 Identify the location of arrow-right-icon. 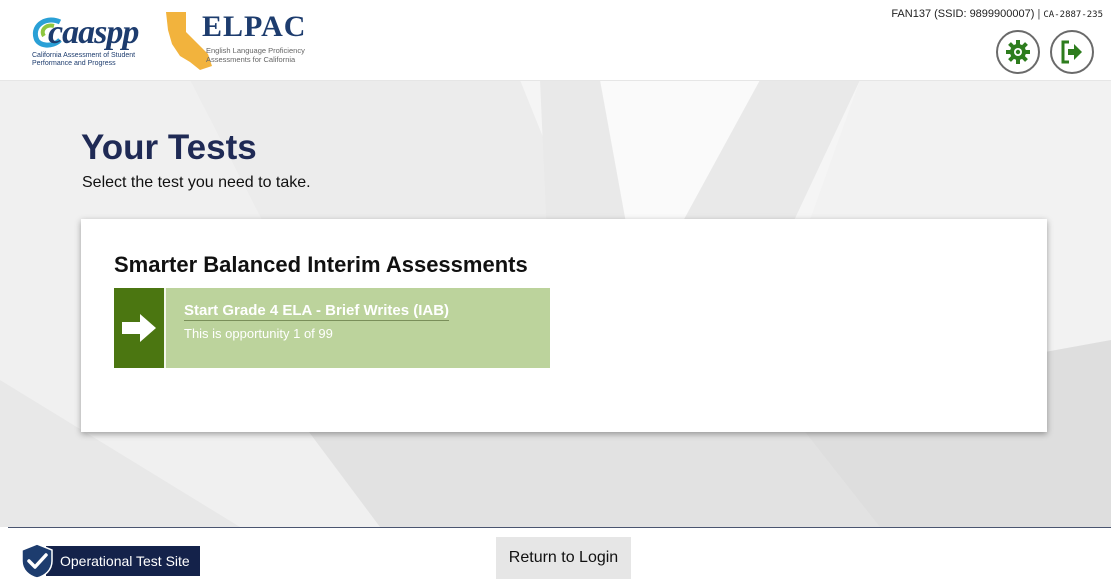
(139, 328).